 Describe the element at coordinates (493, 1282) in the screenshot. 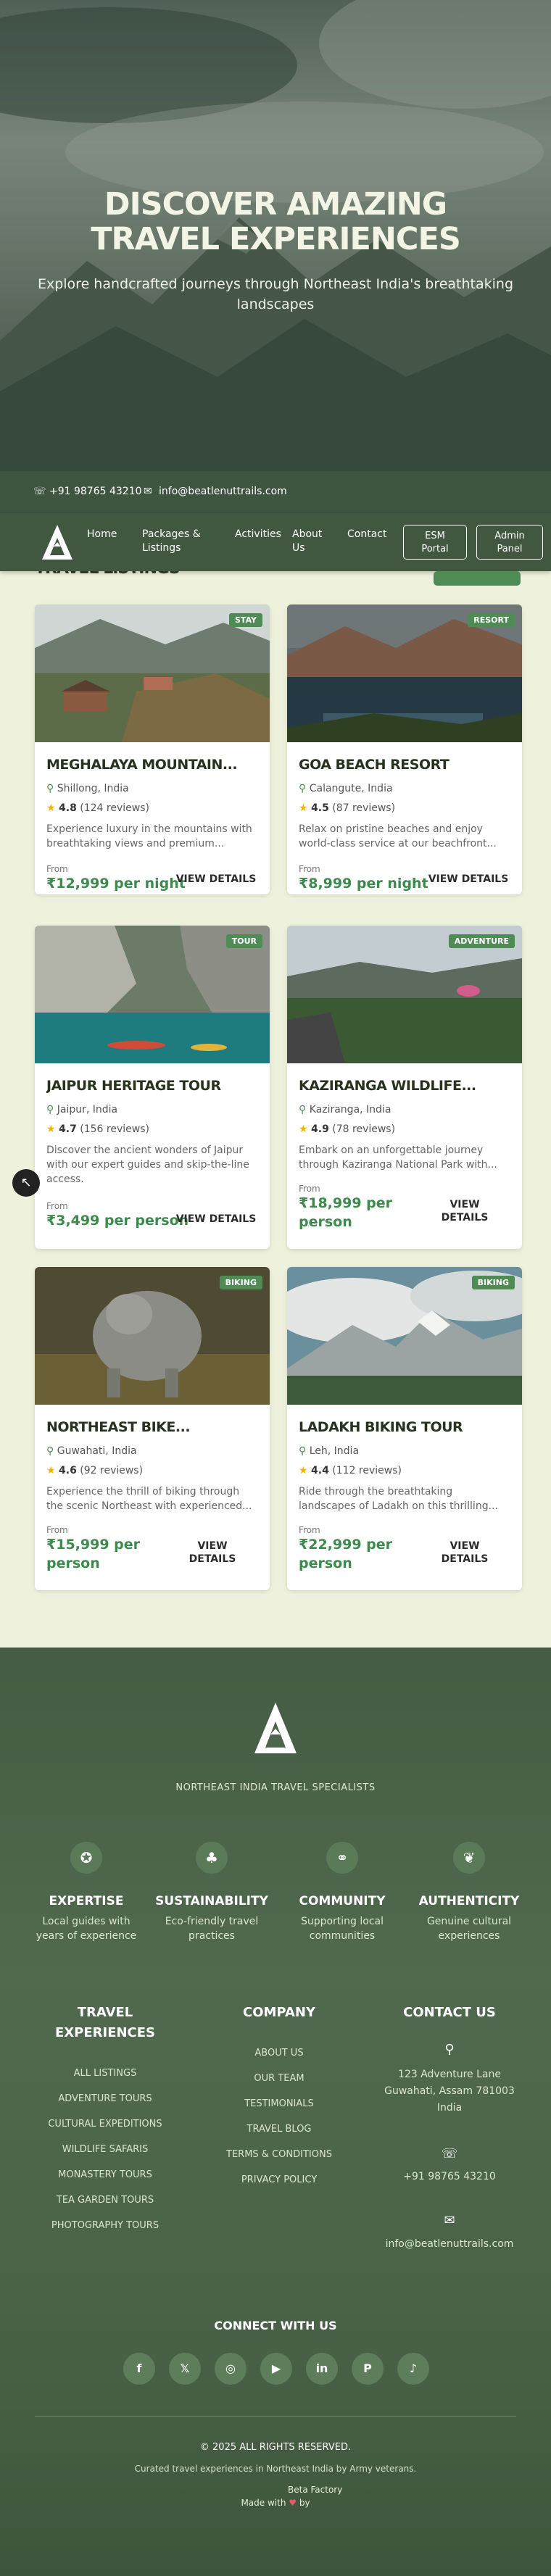

I see `listing-badge: BIKING` at that location.